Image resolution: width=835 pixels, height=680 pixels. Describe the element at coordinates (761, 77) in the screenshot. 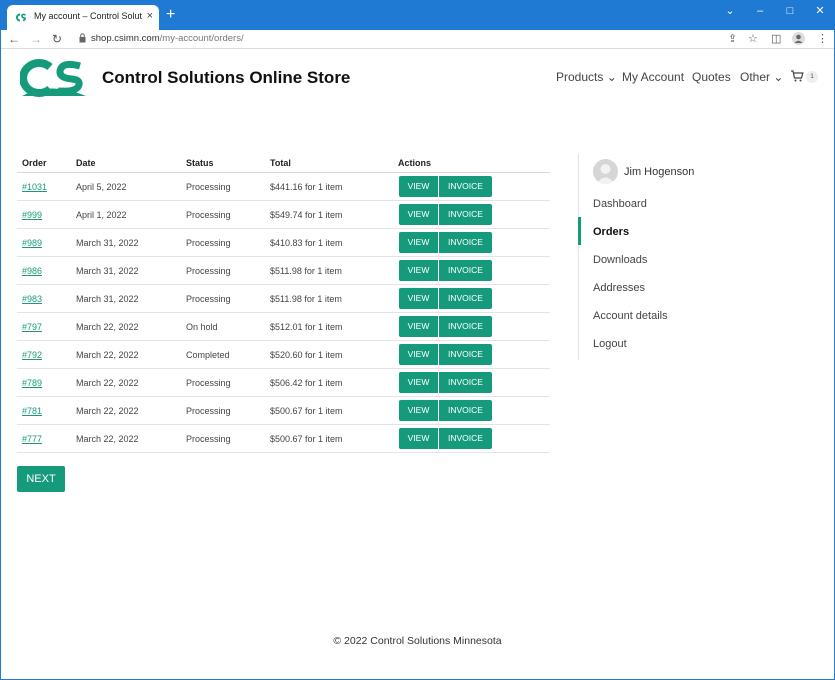

I see `nav-other: Other ⌄` at that location.